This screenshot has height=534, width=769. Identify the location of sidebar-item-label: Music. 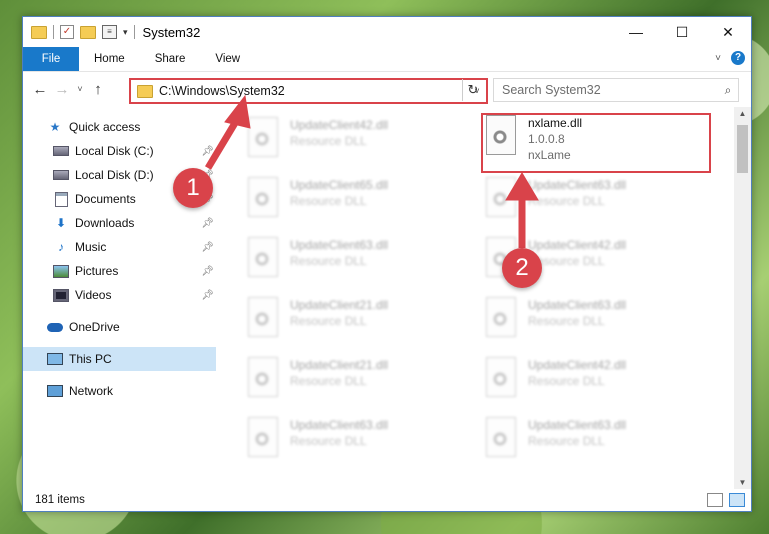
(91, 247).